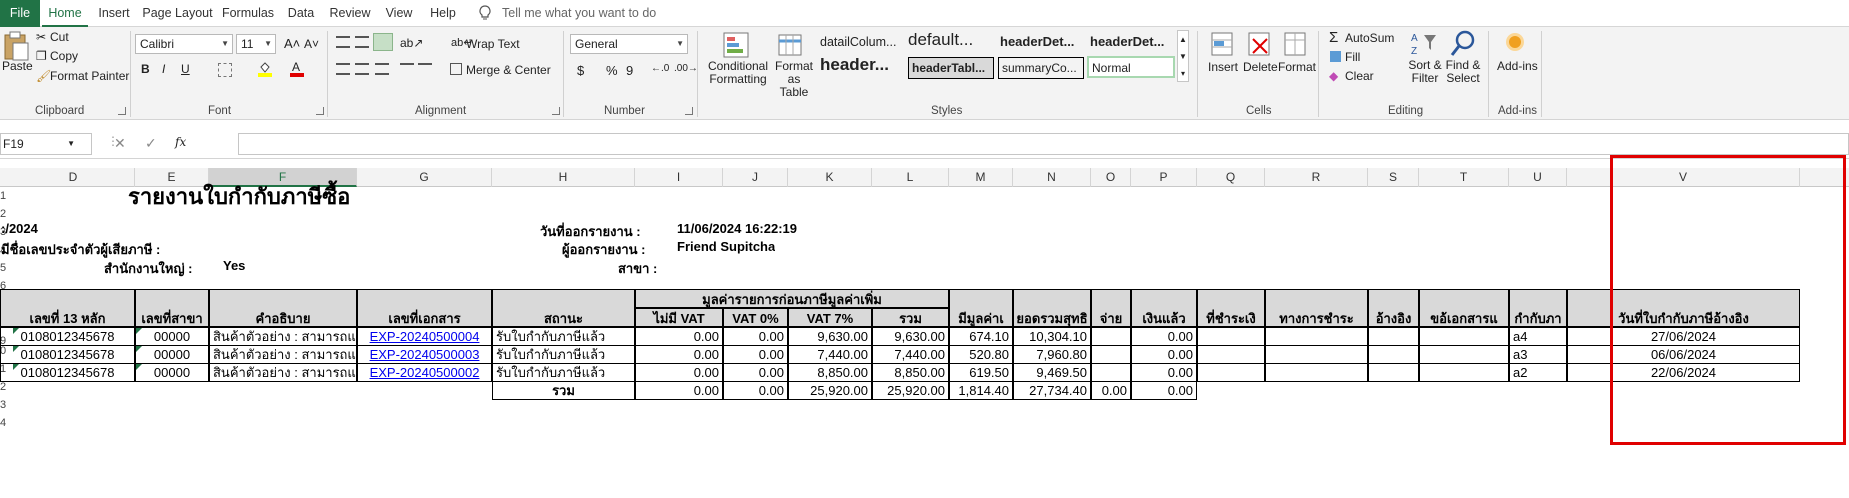  I want to click on column-header-d: D, so click(73, 177).